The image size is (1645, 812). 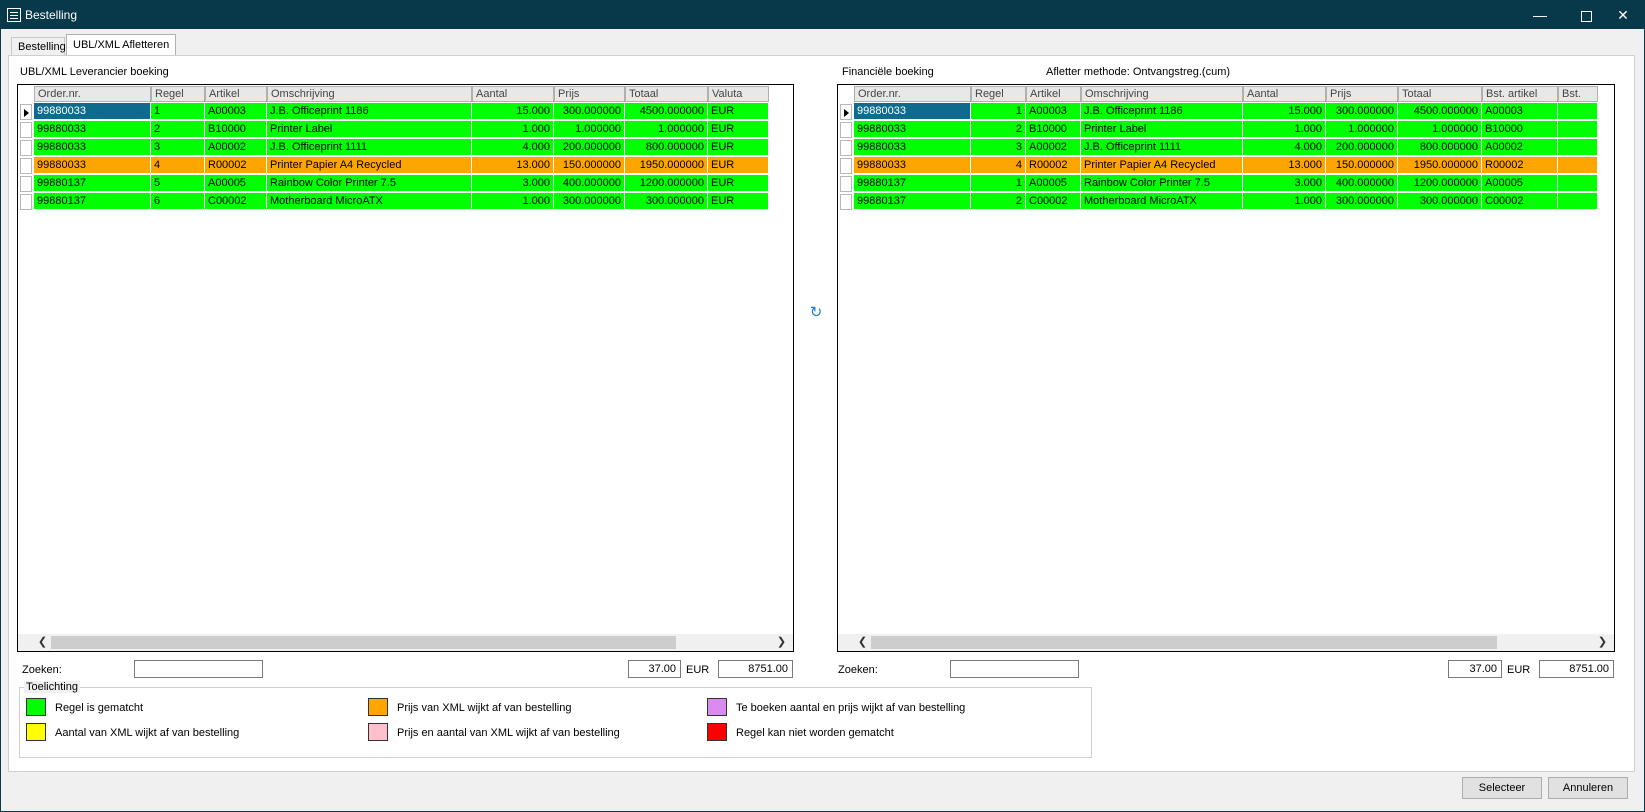 I want to click on table-cell: Printer Papier A4 Recycled, so click(x=1162, y=165).